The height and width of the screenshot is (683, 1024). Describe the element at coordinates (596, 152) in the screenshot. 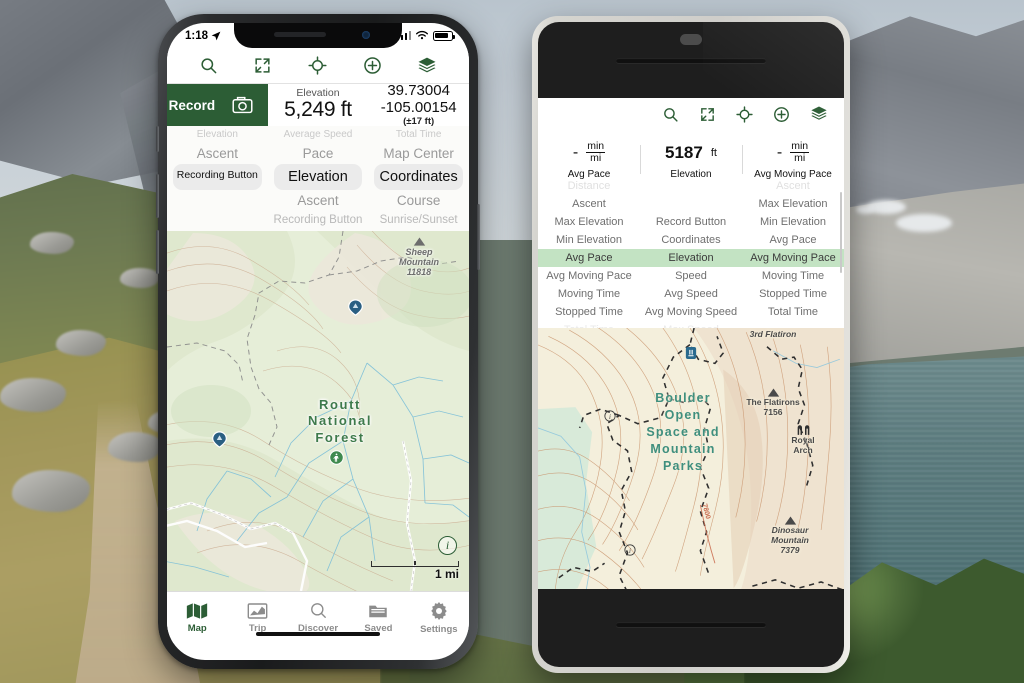

I see `avg-pace-unit: min mi` at that location.